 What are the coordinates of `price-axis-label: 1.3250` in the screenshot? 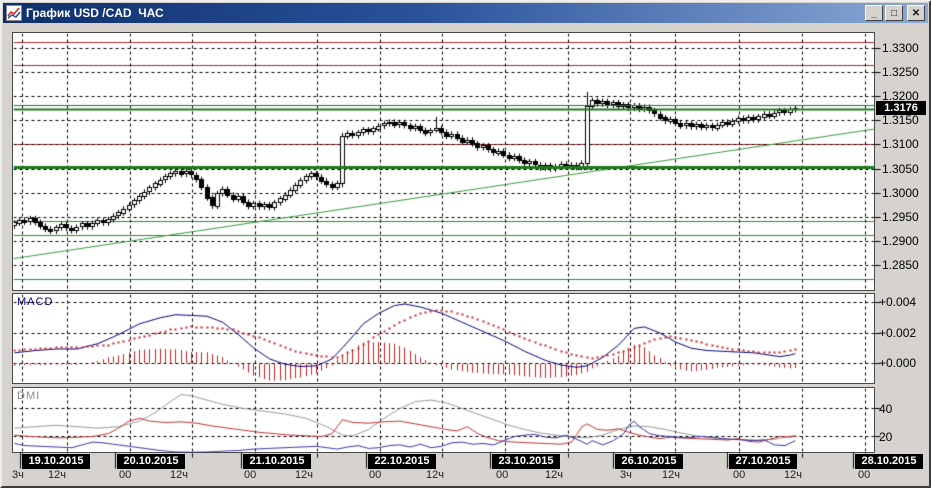 It's located at (900, 72).